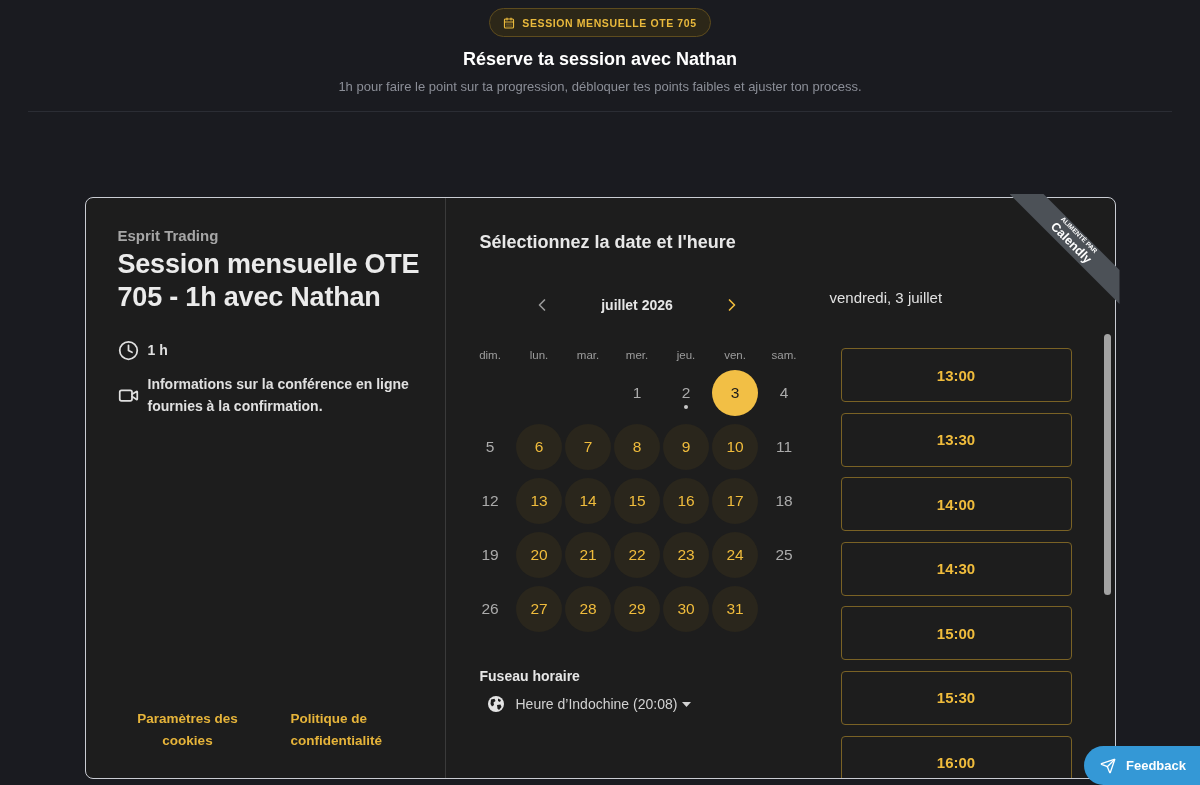  What do you see at coordinates (637, 447) in the screenshot?
I see `calendar-day: 8` at bounding box center [637, 447].